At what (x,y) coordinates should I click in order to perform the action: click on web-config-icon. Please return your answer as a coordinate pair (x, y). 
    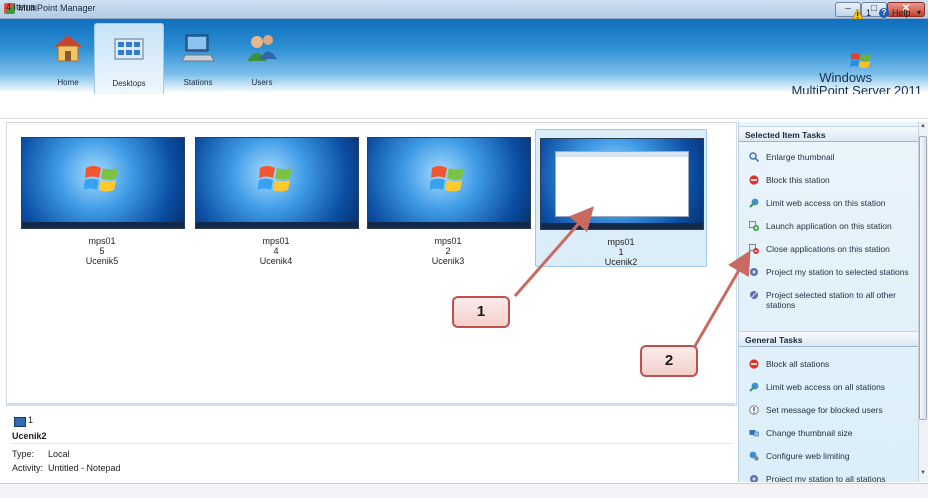
    Looking at the image, I should click on (754, 456).